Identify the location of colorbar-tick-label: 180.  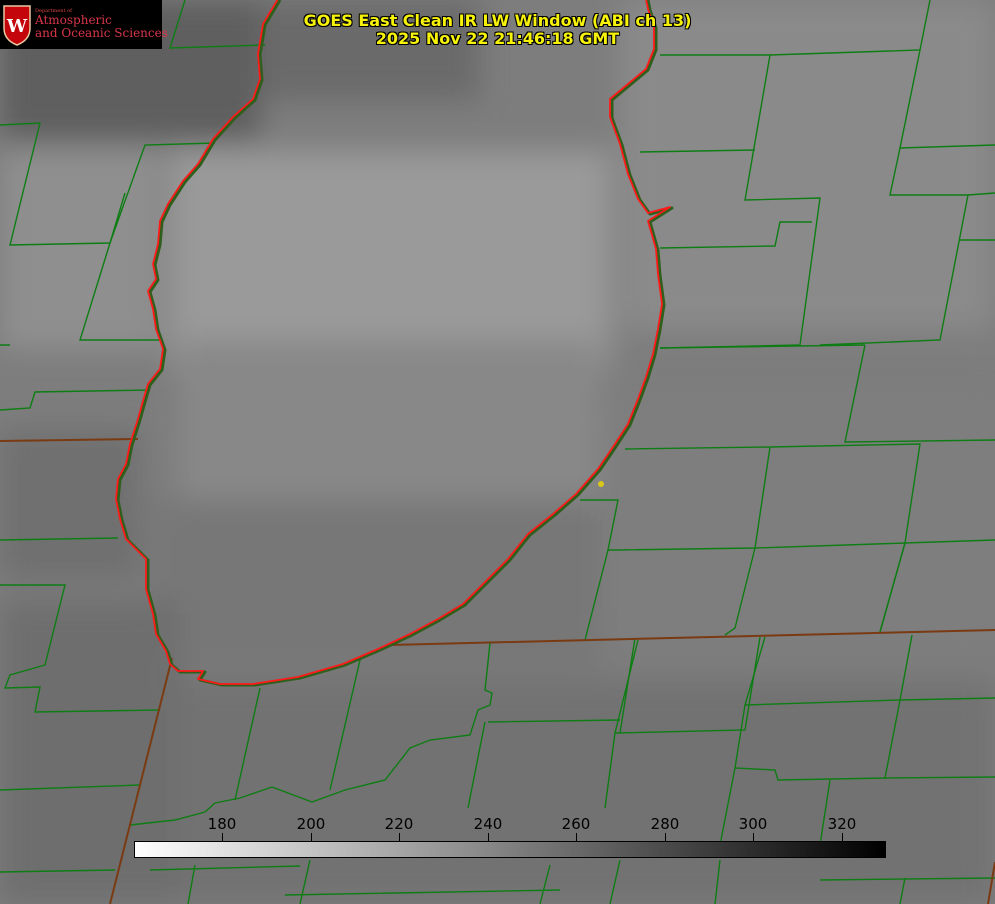
(222, 824).